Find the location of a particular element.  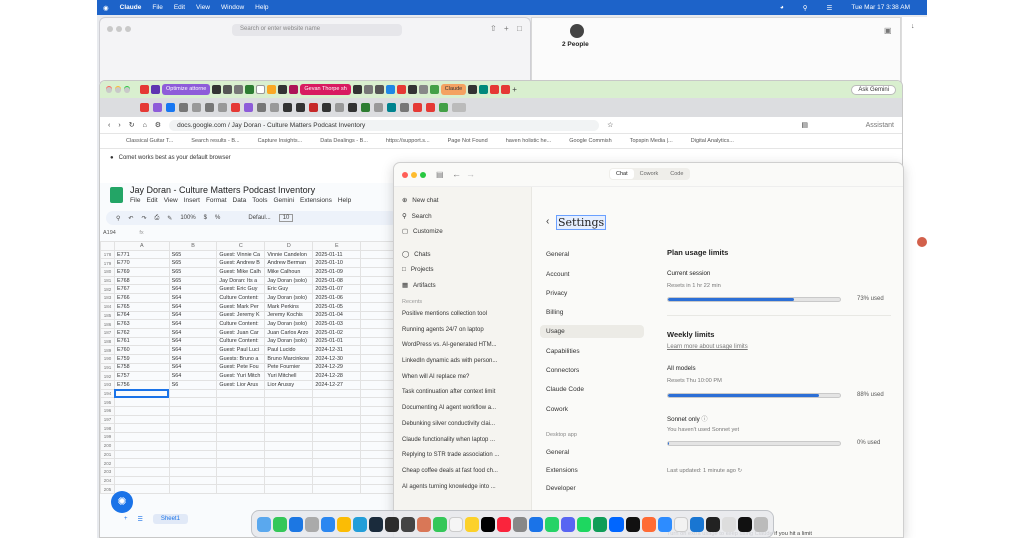

name-box: A194 fx is located at coordinates (123, 233).